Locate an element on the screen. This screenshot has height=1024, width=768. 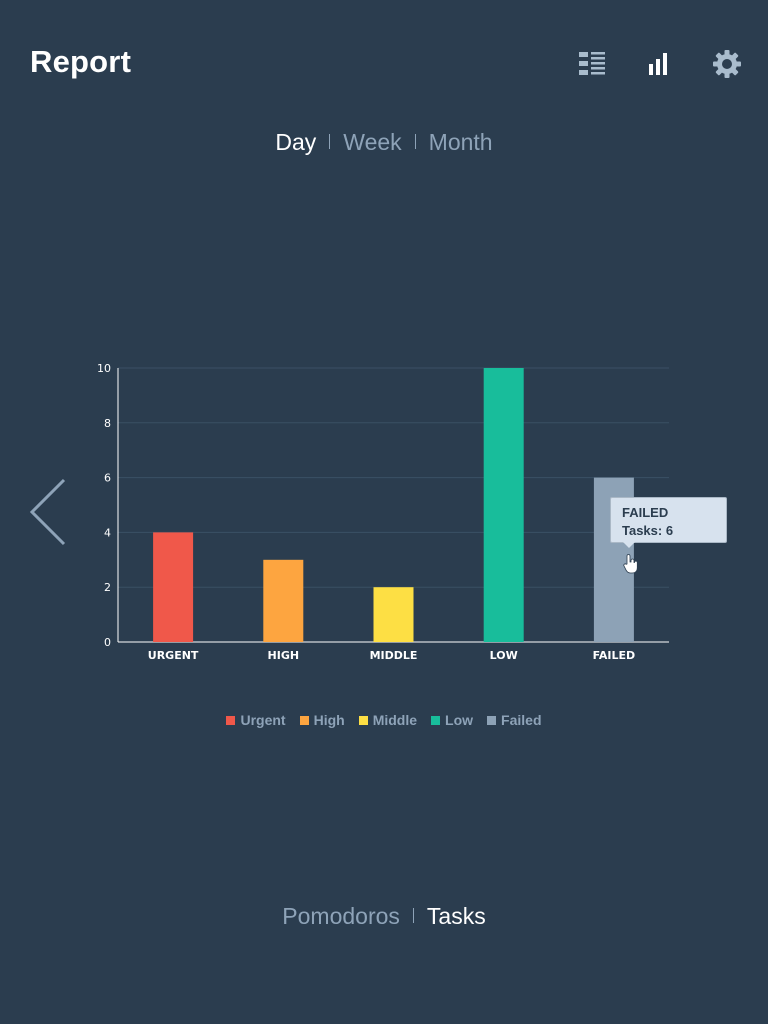
x-tick-label: FAILED is located at coordinates (614, 655).